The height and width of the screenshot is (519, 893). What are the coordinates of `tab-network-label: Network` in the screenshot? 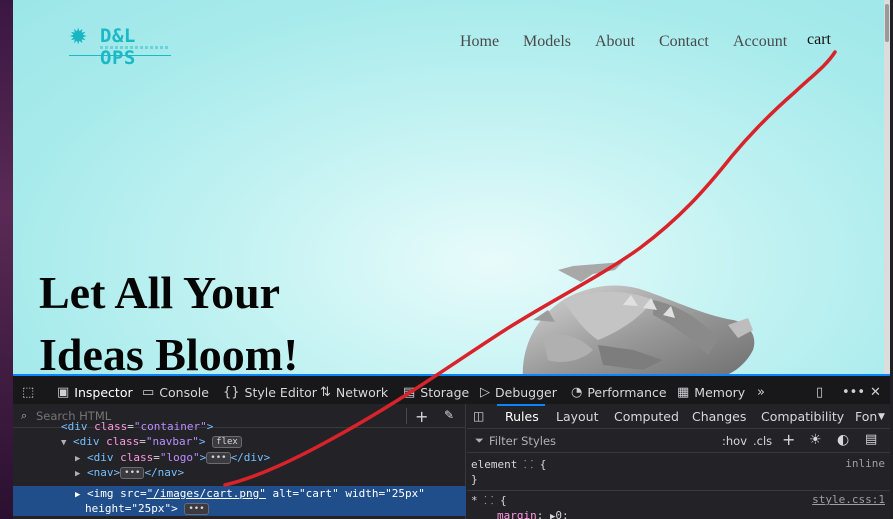 It's located at (362, 392).